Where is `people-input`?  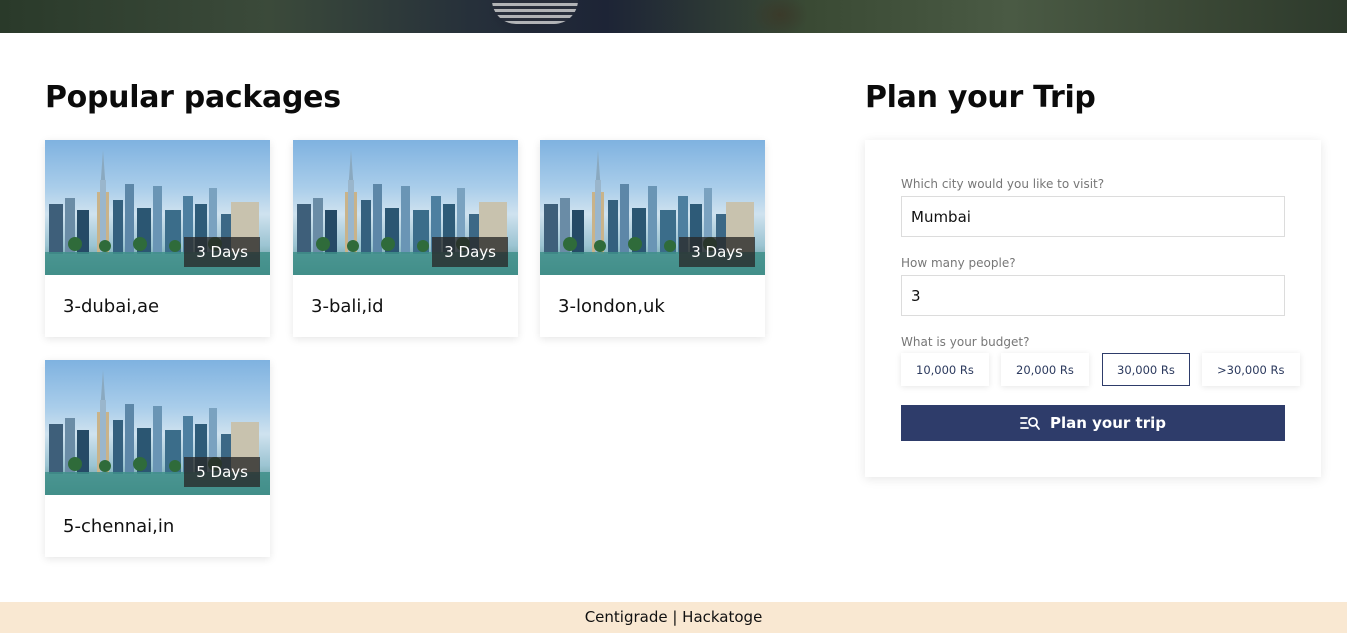
people-input is located at coordinates (1093, 295).